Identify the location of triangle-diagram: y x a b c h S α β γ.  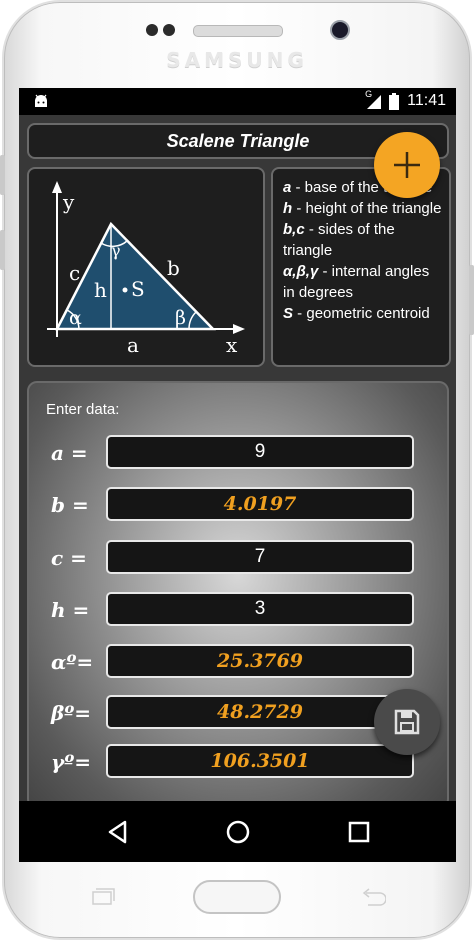
(146, 267).